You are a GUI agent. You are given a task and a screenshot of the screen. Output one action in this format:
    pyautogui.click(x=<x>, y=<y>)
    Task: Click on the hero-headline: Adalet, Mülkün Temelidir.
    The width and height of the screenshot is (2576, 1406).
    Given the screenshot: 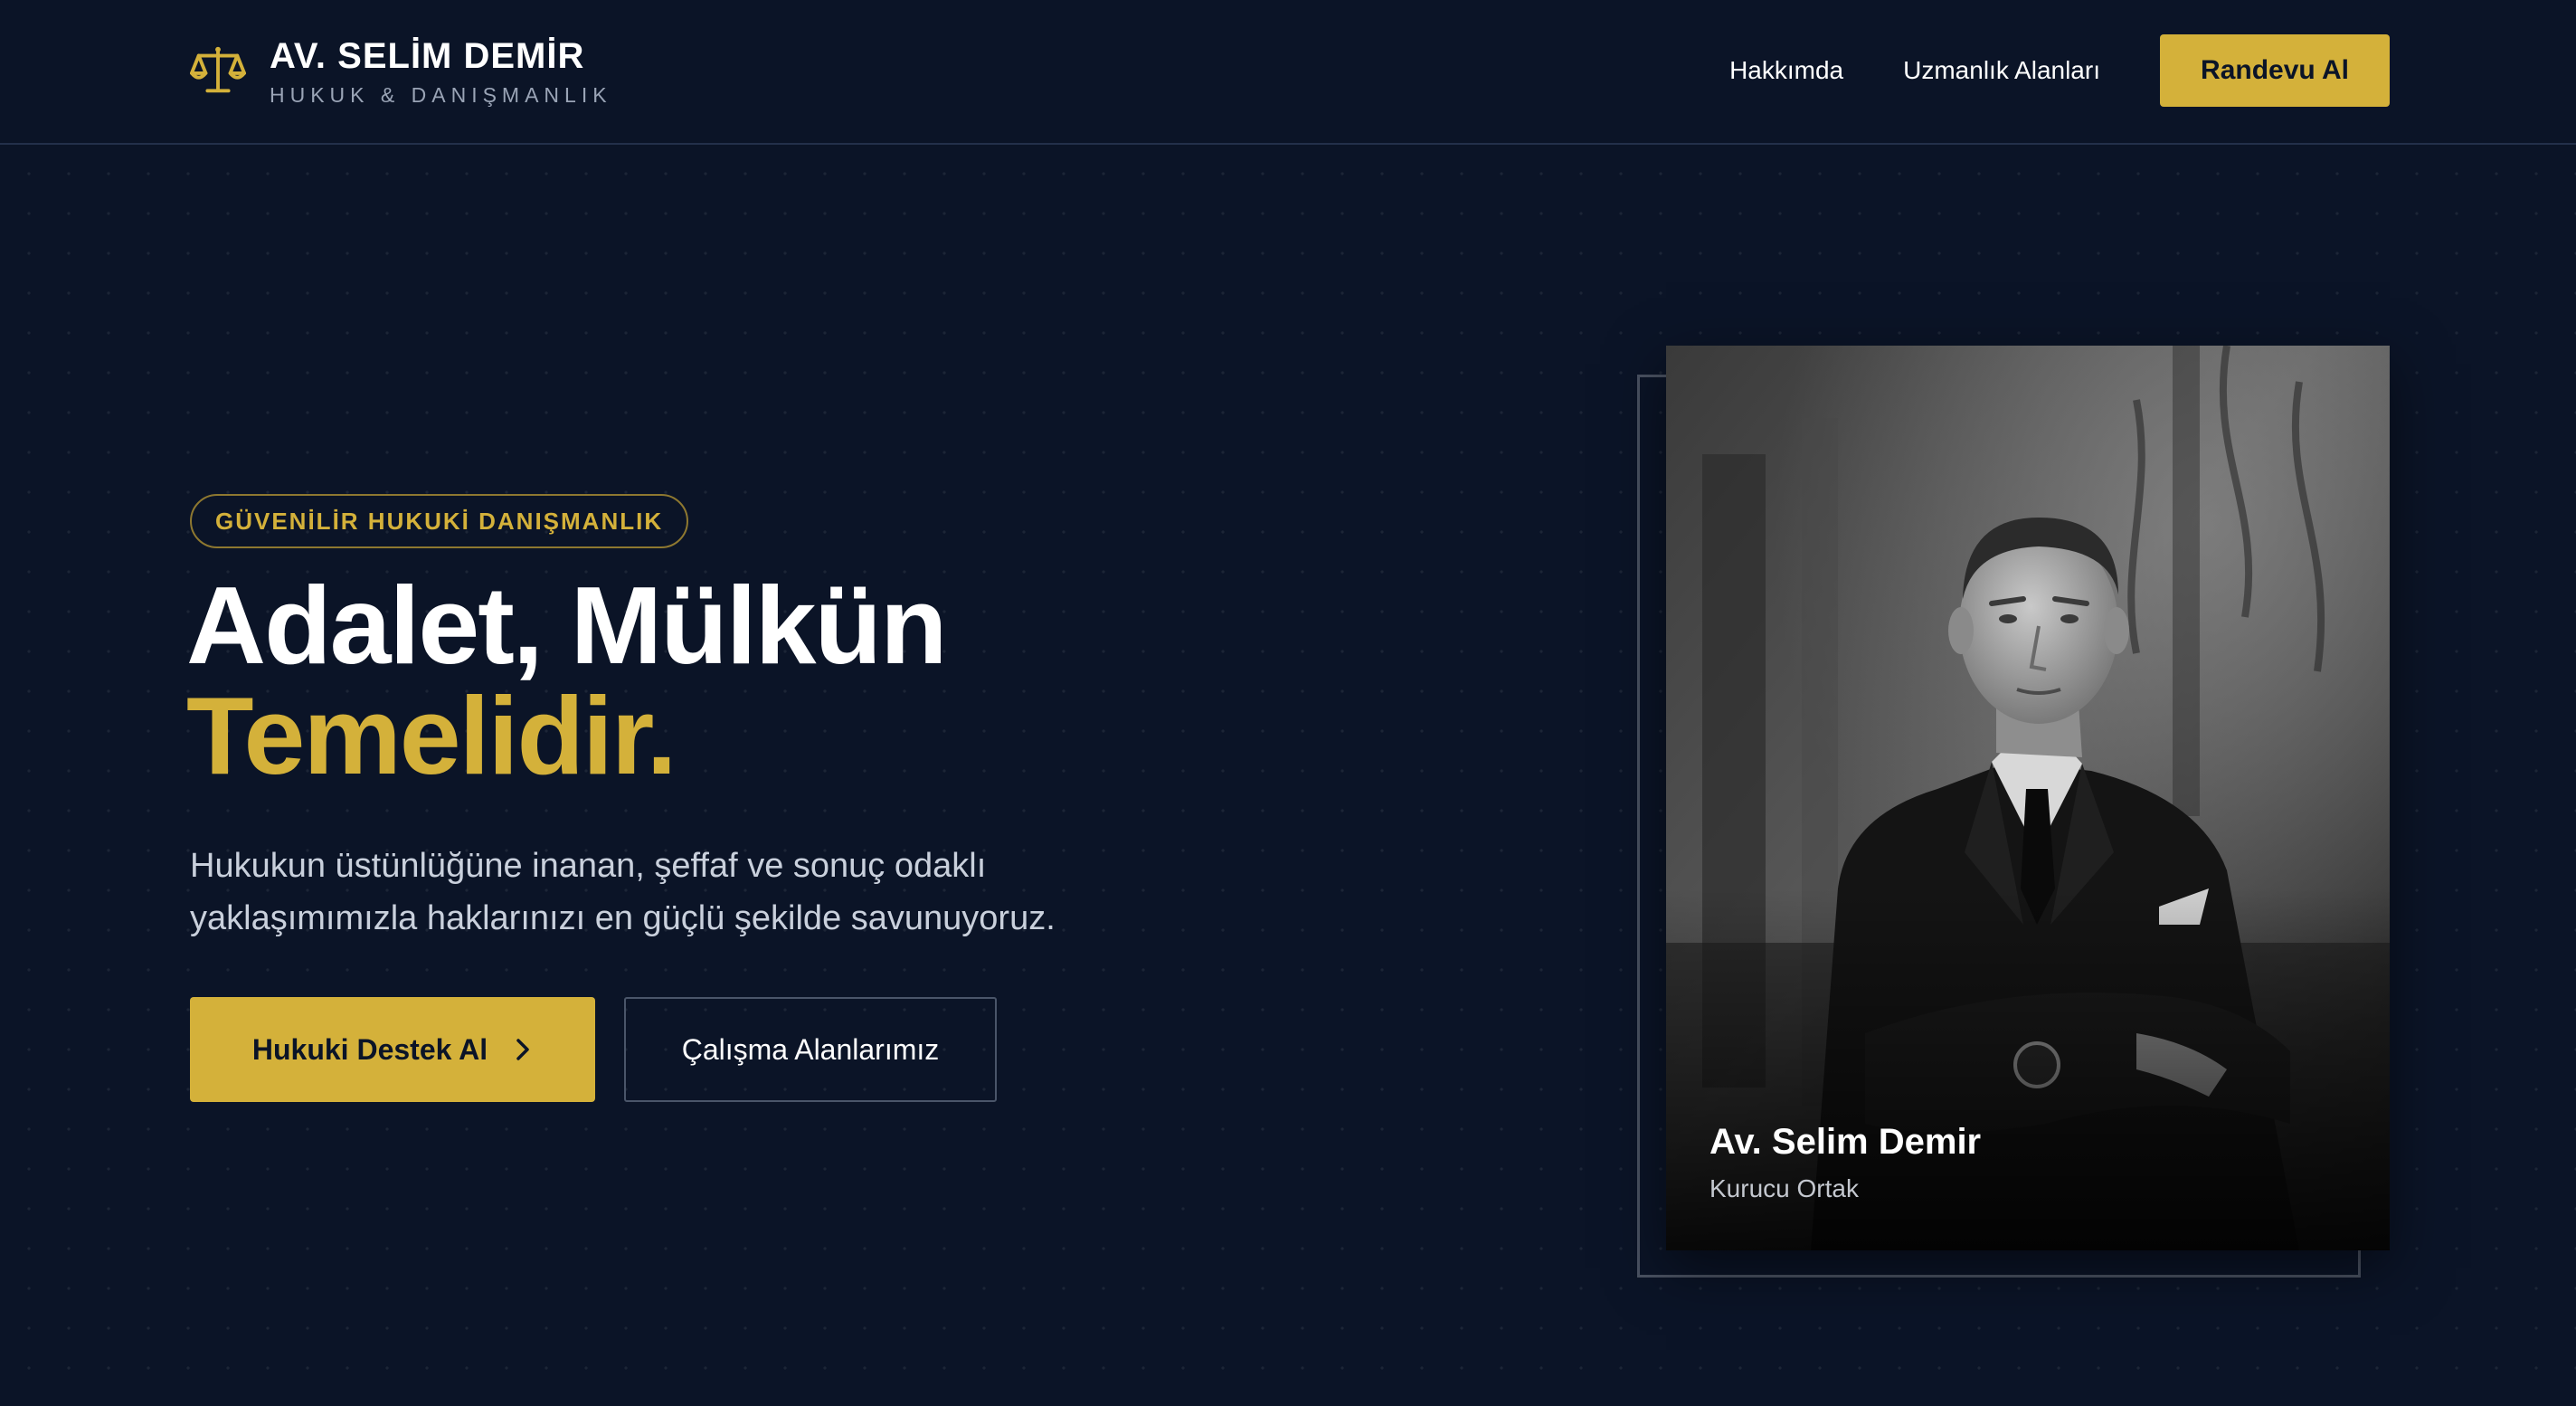 What is the action you would take?
    pyautogui.click(x=567, y=680)
    